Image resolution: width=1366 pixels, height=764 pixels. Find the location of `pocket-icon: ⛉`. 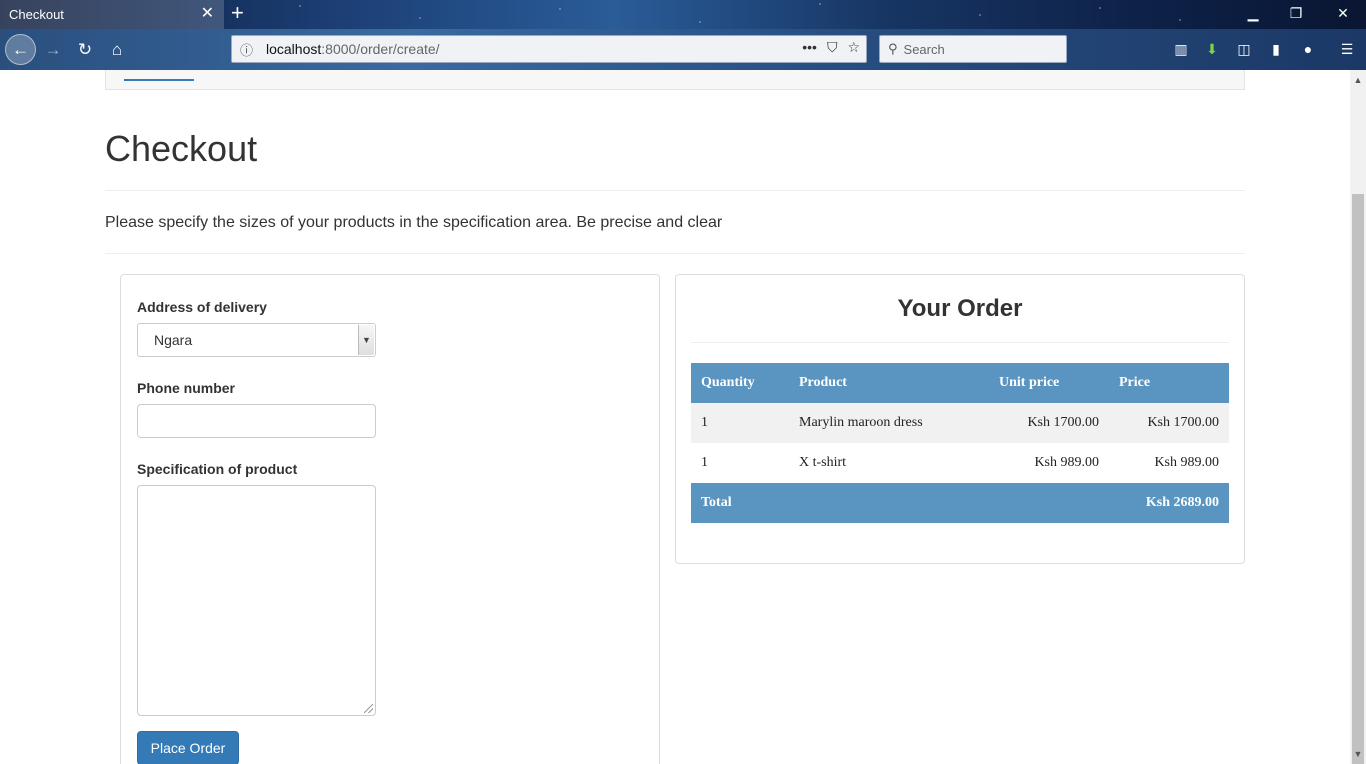

pocket-icon: ⛉ is located at coordinates (832, 47).